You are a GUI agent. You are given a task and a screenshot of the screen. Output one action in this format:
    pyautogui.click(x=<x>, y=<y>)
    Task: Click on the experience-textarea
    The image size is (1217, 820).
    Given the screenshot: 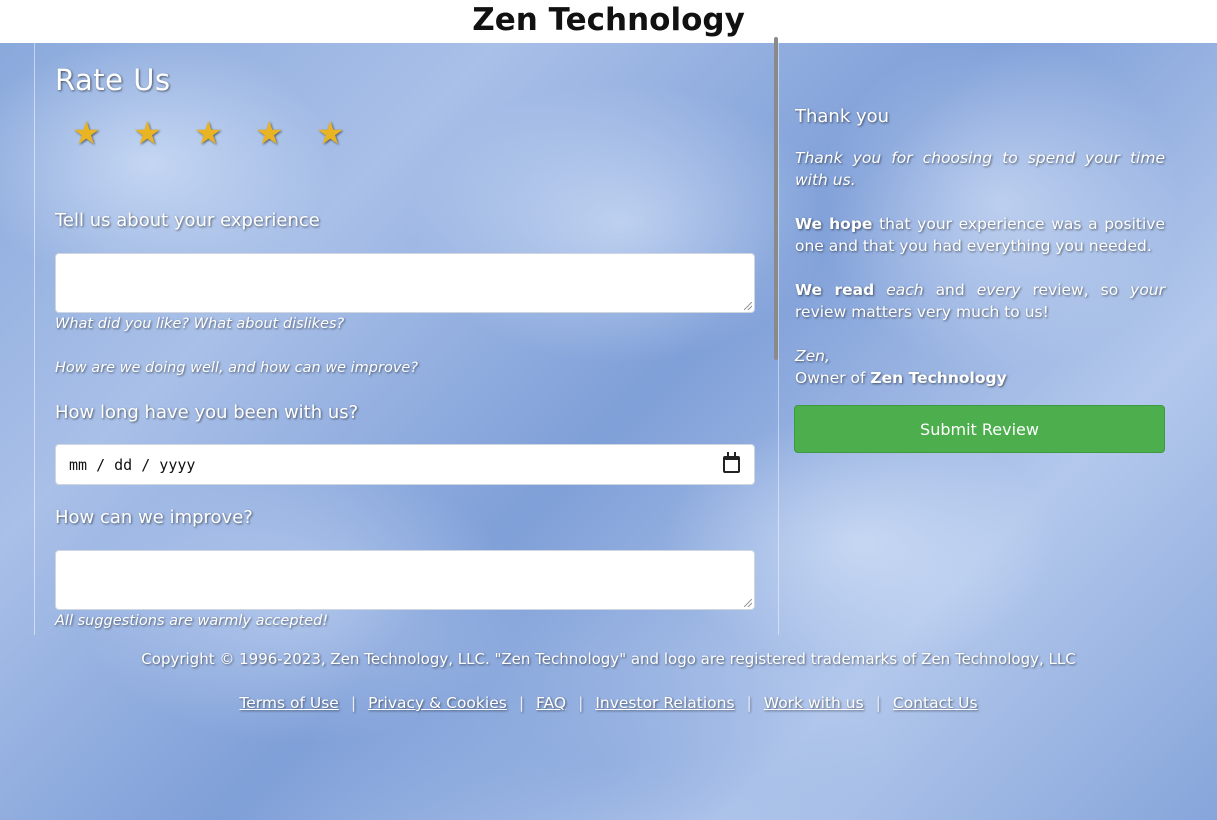 What is the action you would take?
    pyautogui.click(x=405, y=283)
    